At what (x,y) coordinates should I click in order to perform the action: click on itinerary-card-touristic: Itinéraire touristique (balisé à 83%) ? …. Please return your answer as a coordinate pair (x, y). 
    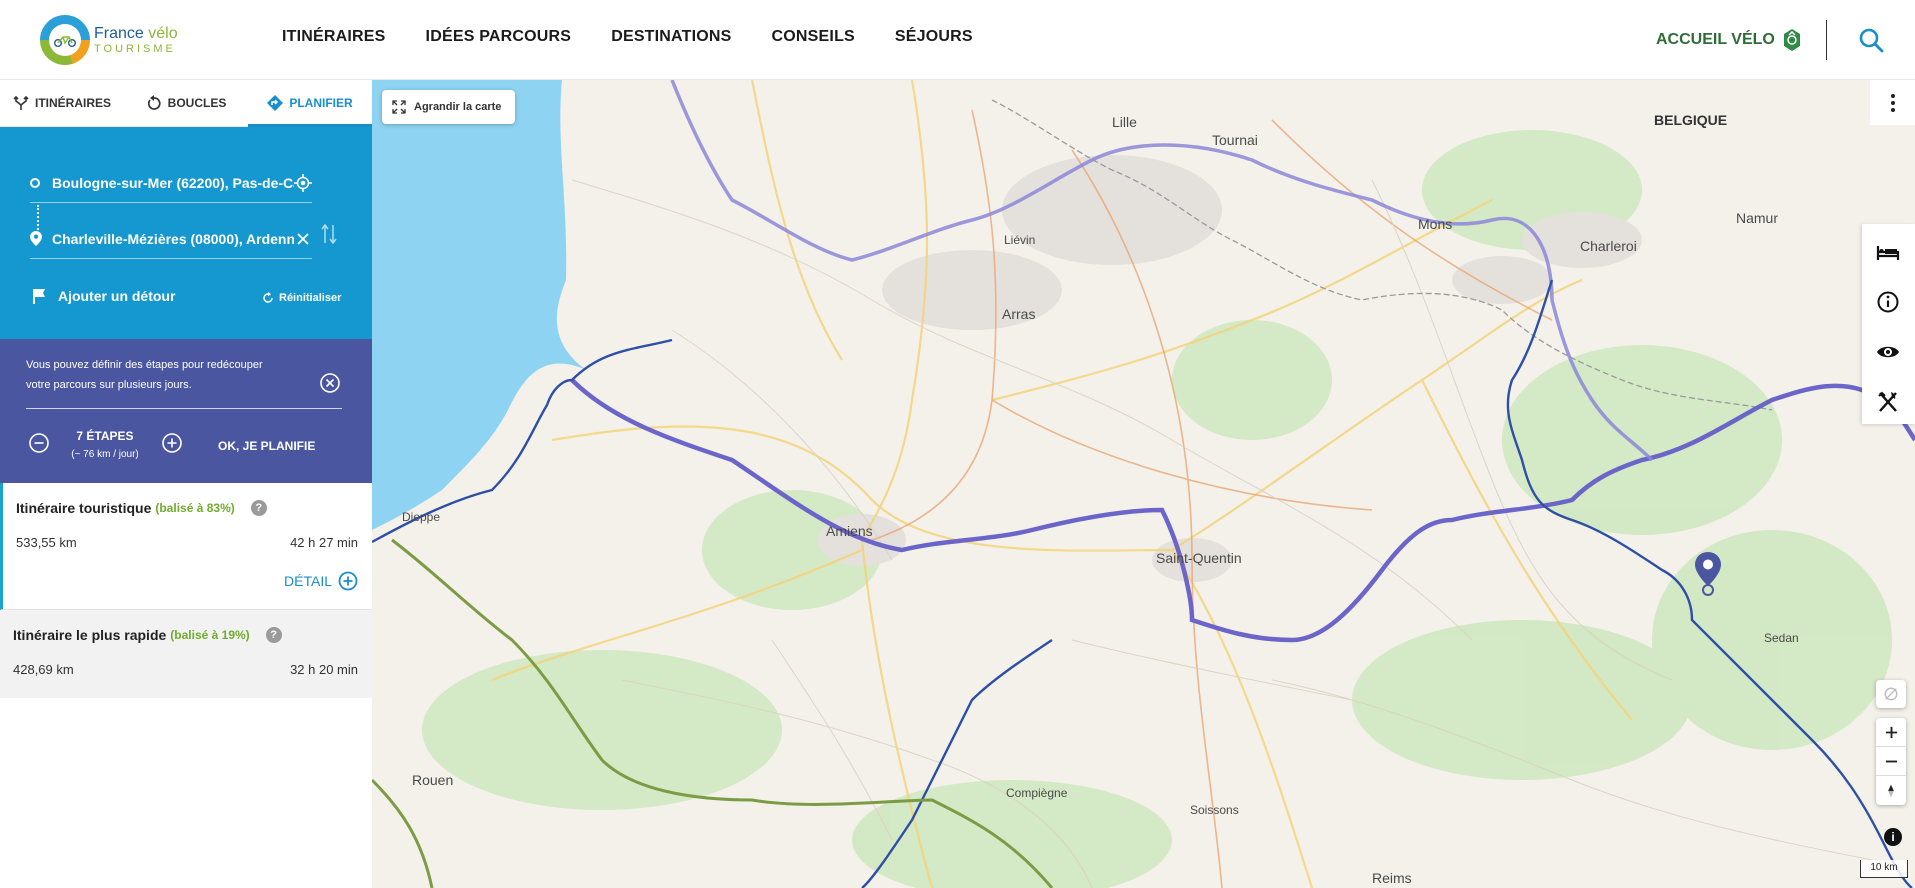
    Looking at the image, I should click on (186, 546).